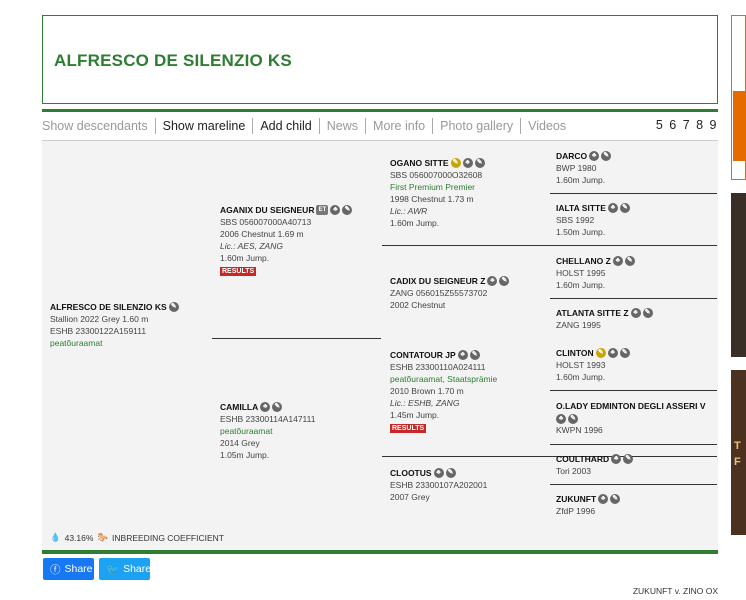 This screenshot has height=600, width=746. What do you see at coordinates (576, 499) in the screenshot?
I see `horse-name: ZUKUNFT` at bounding box center [576, 499].